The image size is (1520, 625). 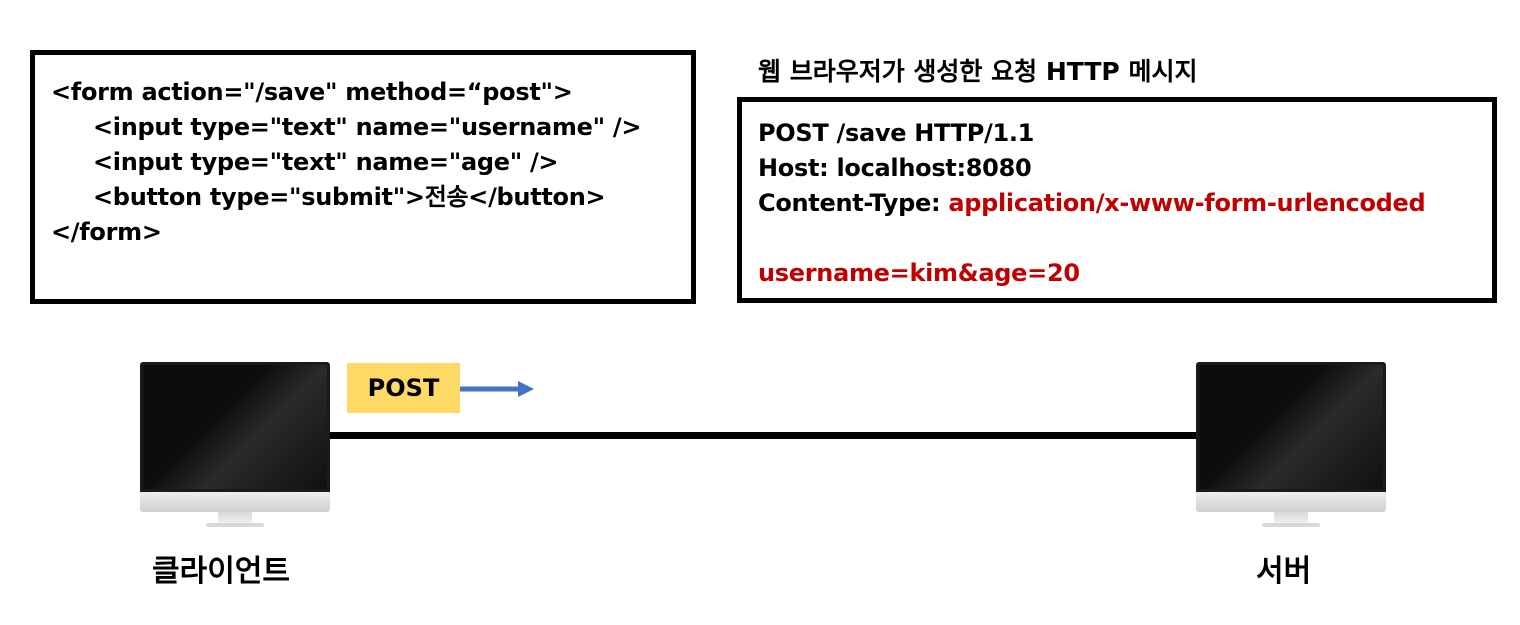 I want to click on server-screen, so click(x=1291, y=427).